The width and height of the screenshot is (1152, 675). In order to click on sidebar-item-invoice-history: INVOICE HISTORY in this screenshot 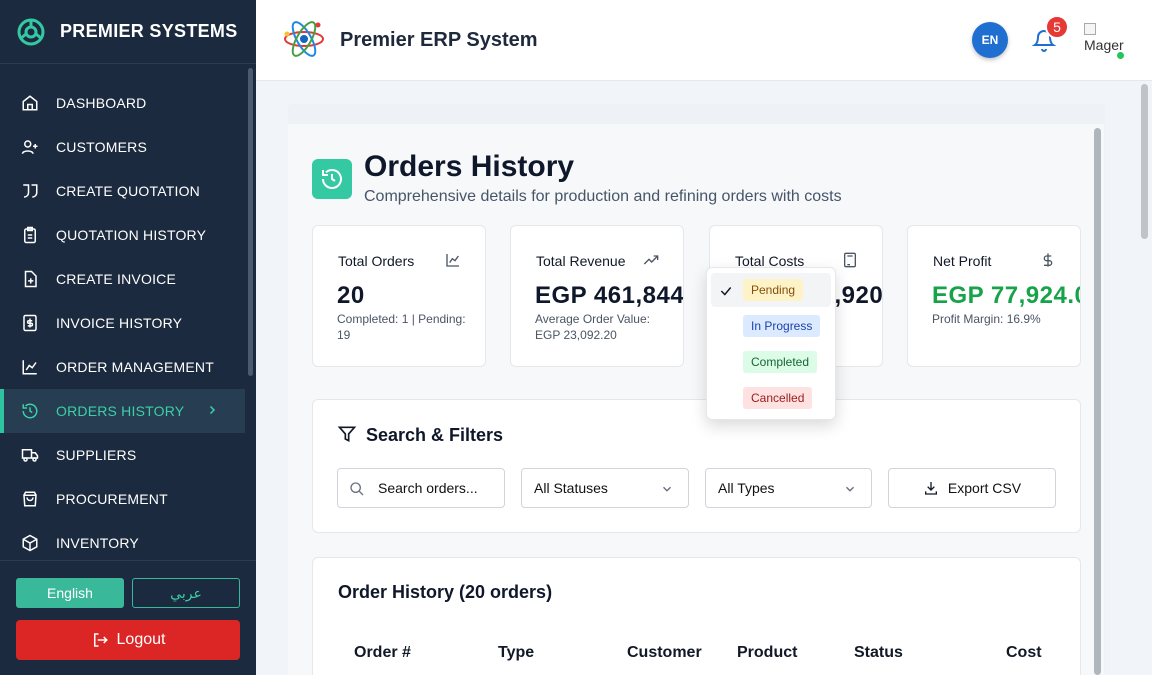, I will do `click(122, 323)`.